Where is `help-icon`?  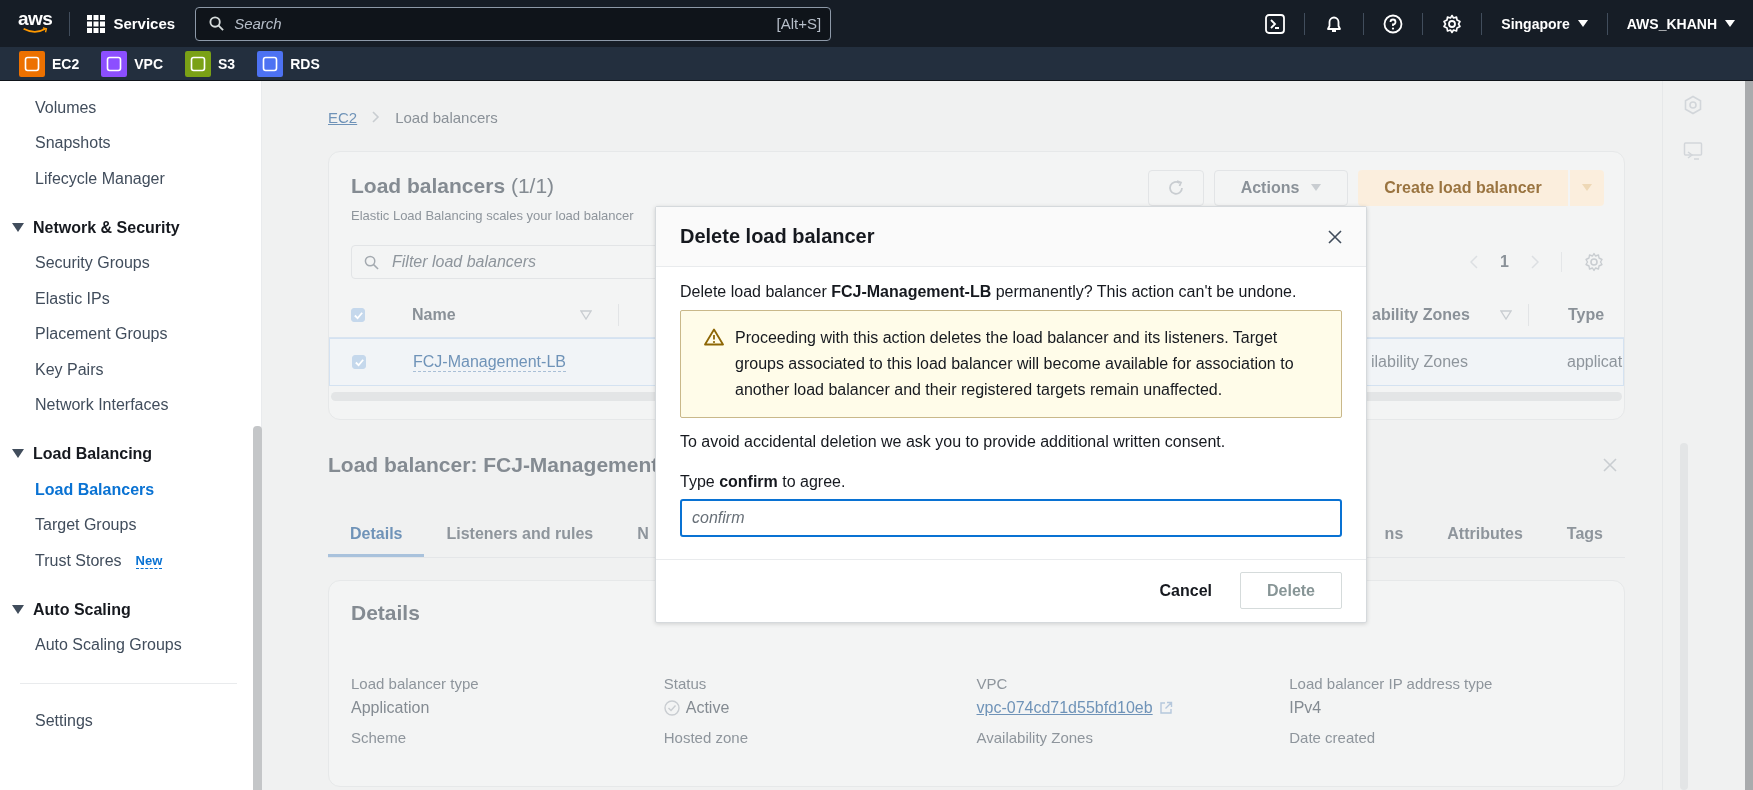
help-icon is located at coordinates (1393, 23).